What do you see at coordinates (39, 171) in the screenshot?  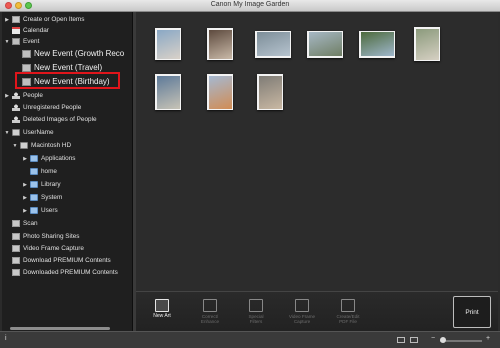 I see `sidebar-item-home: home` at bounding box center [39, 171].